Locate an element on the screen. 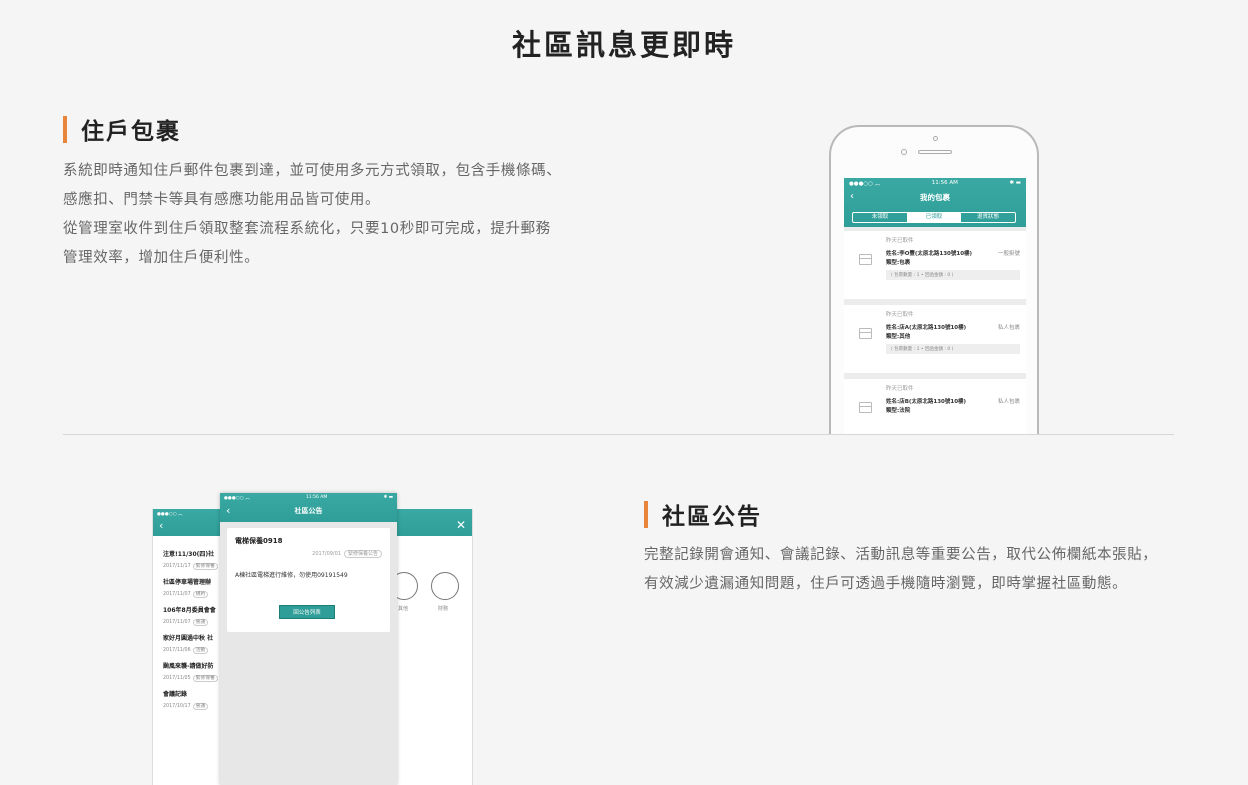 This screenshot has width=1248, height=785. notice-title: 106年8月委員會會 is located at coordinates (189, 610).